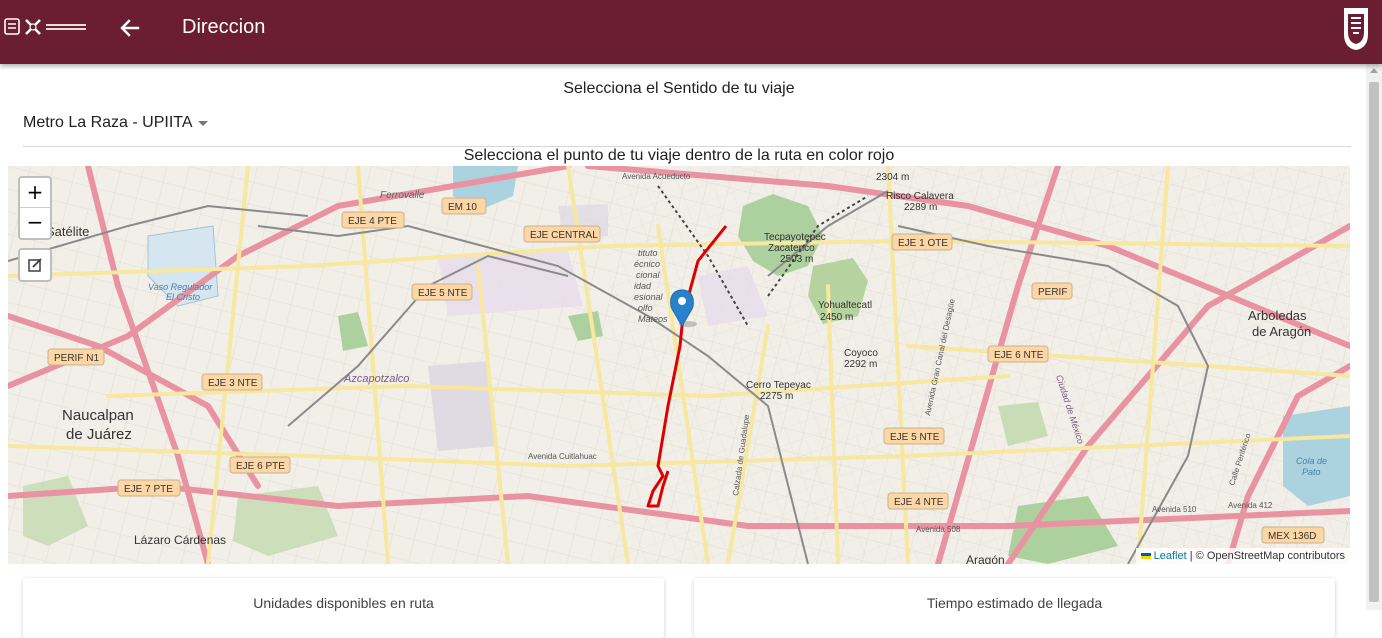 The image size is (1382, 638). What do you see at coordinates (35, 222) in the screenshot?
I see `zoom-out-button: −` at bounding box center [35, 222].